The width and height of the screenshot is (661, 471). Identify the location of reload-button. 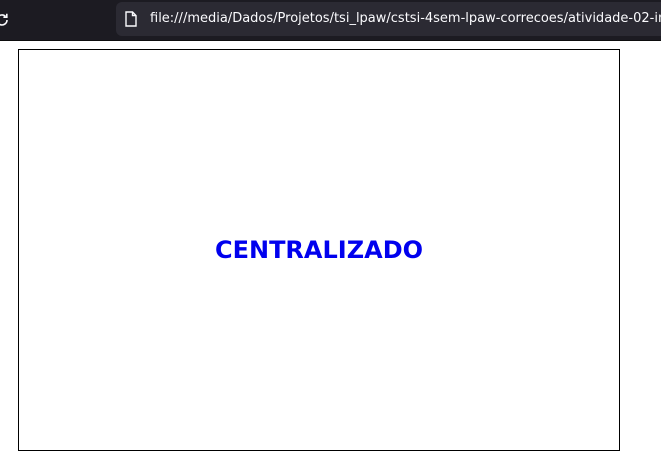
(5, 20).